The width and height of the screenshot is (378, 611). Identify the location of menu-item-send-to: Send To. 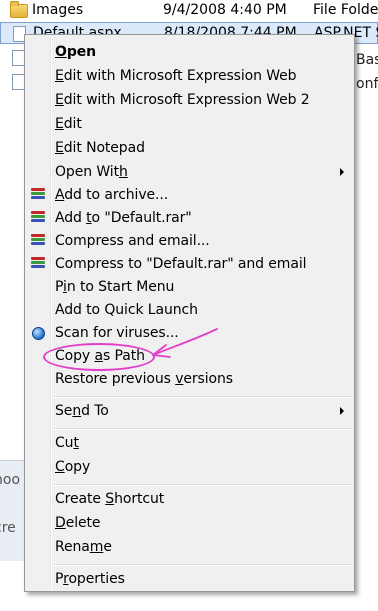
(189, 411).